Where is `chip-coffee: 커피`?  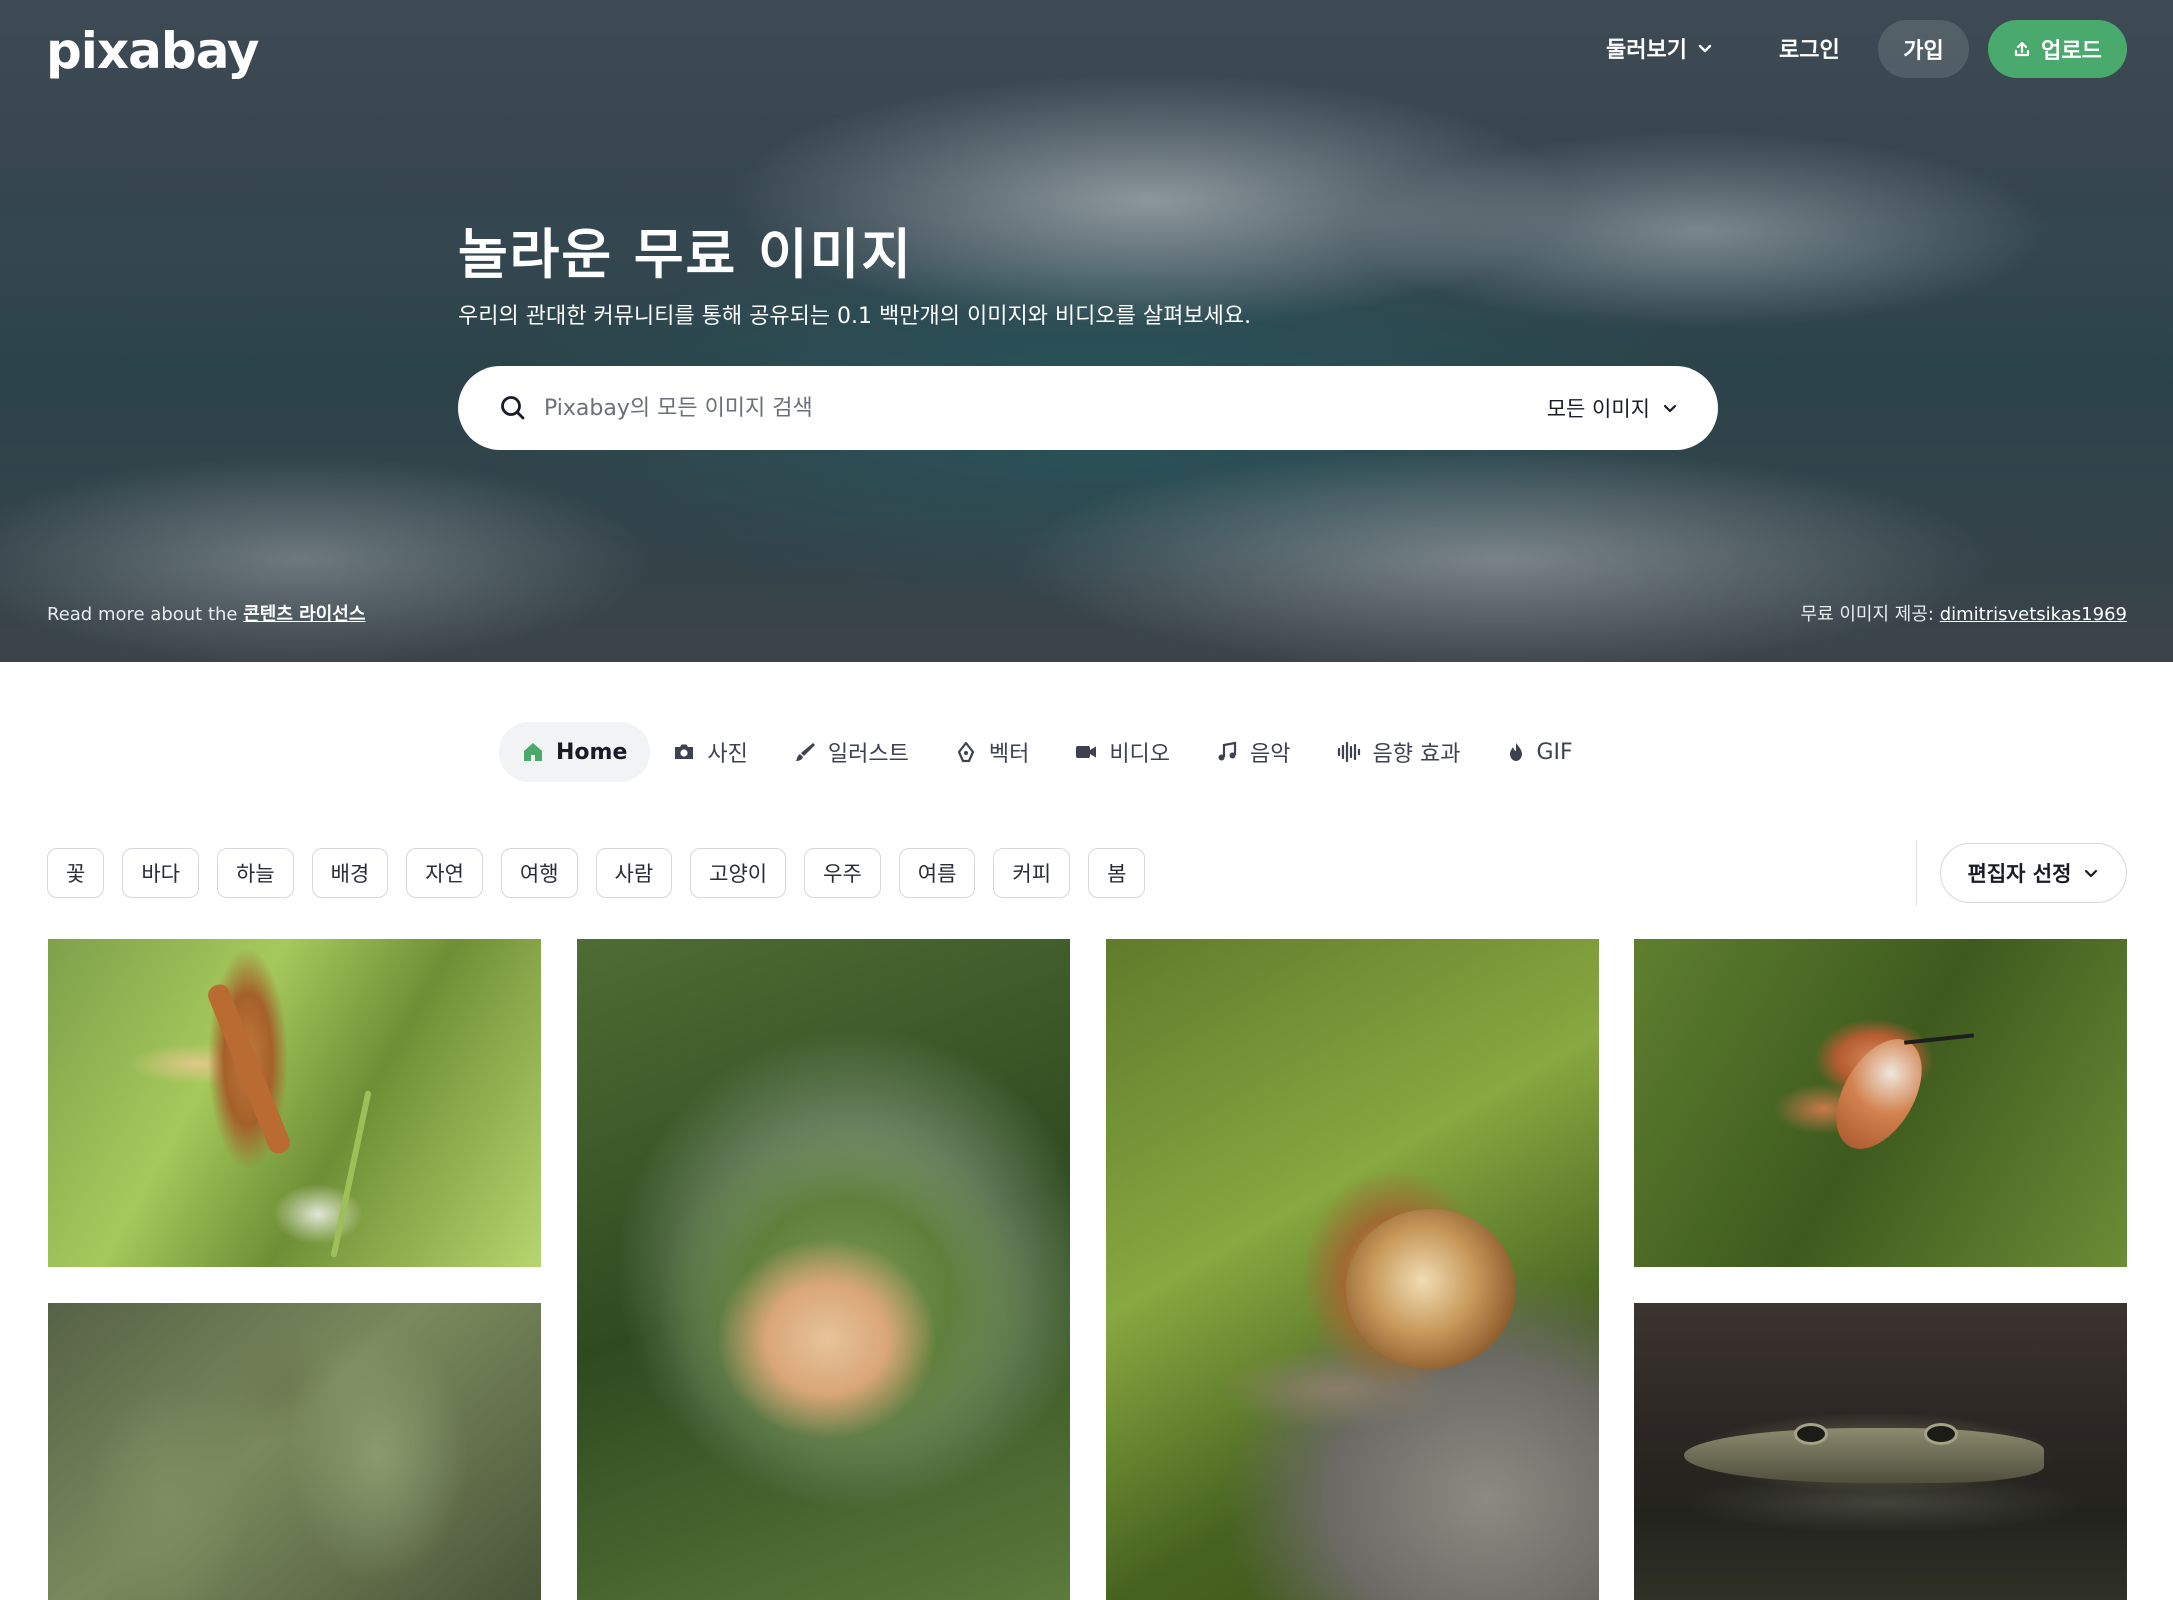
chip-coffee: 커피 is located at coordinates (1032, 873).